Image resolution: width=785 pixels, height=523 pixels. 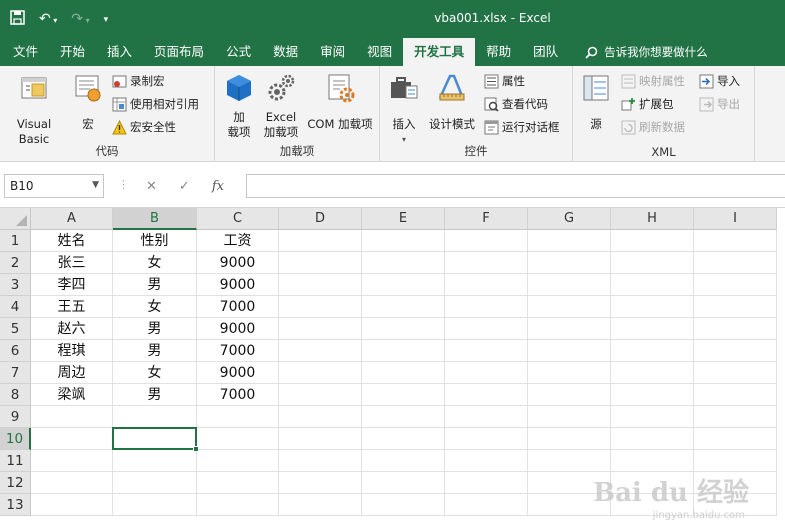 I want to click on cell-d12, so click(x=320, y=483).